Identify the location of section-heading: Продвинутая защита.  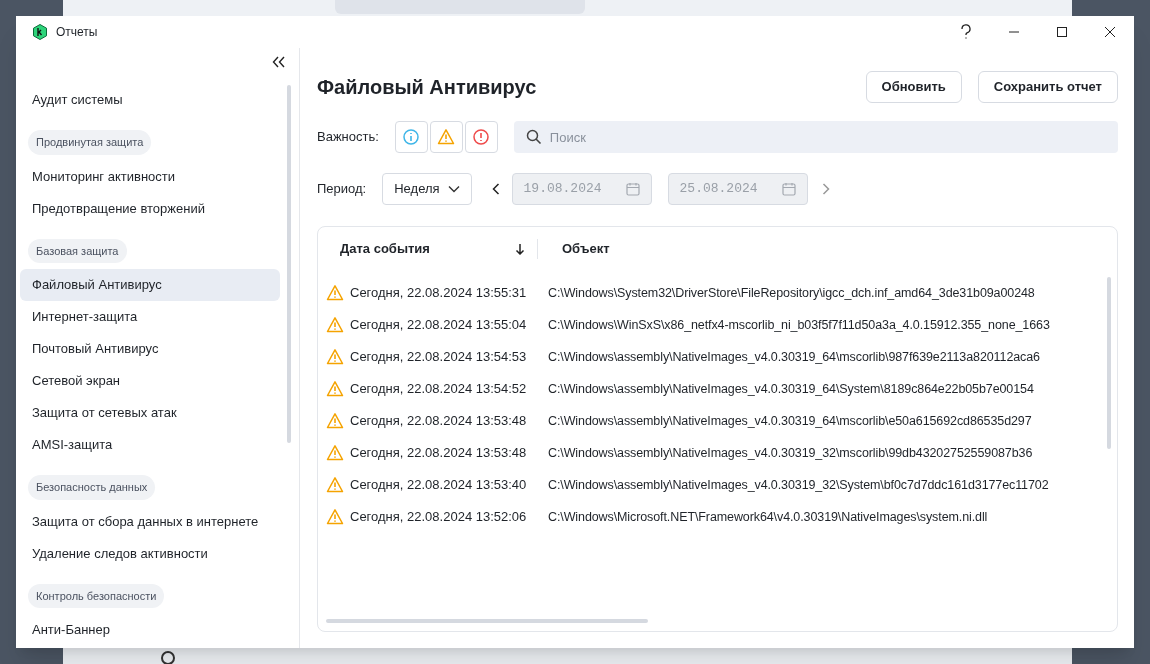
(90, 142).